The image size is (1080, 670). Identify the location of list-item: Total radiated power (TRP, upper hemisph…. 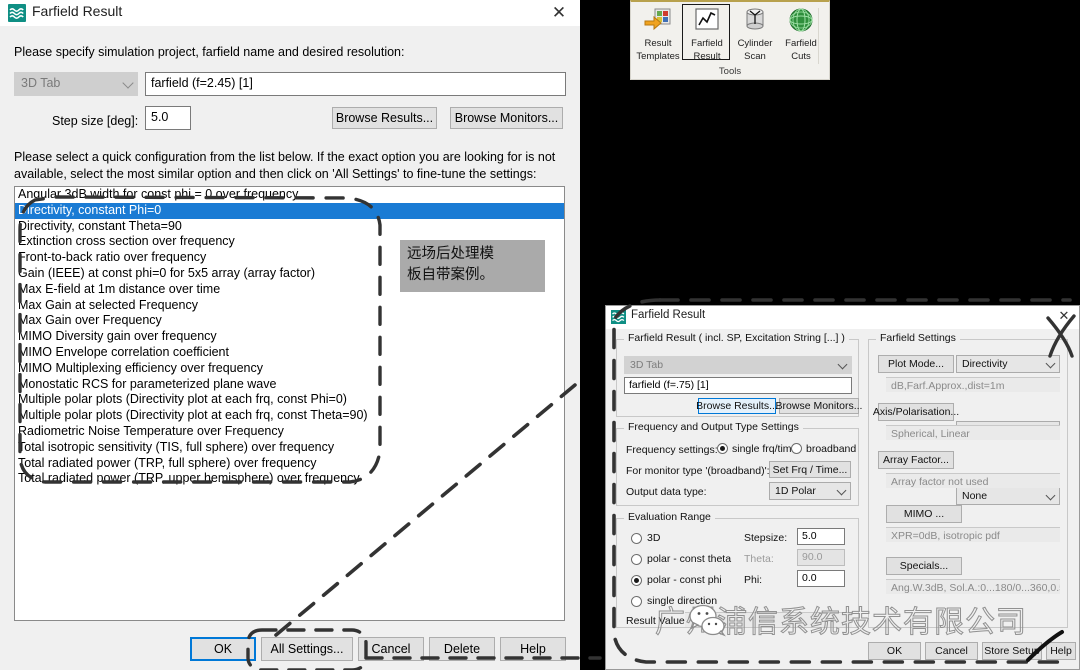
(289, 479).